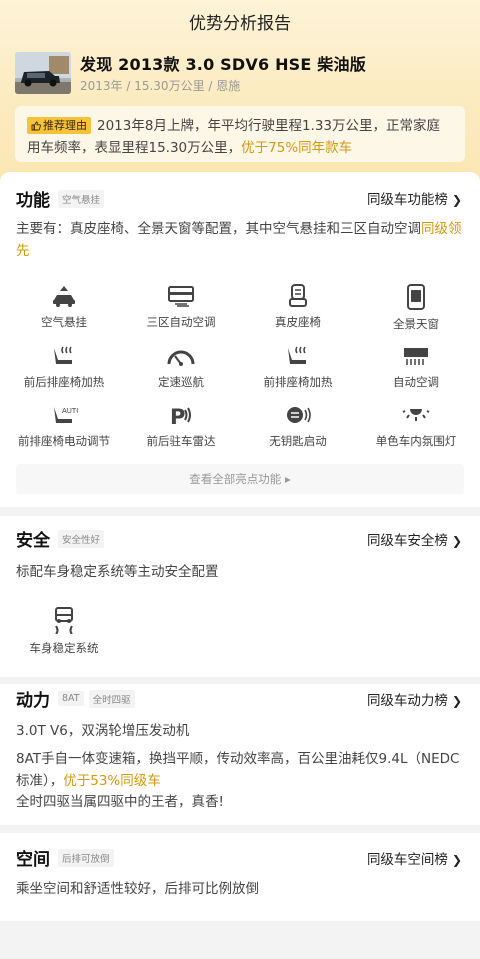 The image size is (480, 959). What do you see at coordinates (181, 367) in the screenshot?
I see `feature-cruise-control: 定速巡航` at bounding box center [181, 367].